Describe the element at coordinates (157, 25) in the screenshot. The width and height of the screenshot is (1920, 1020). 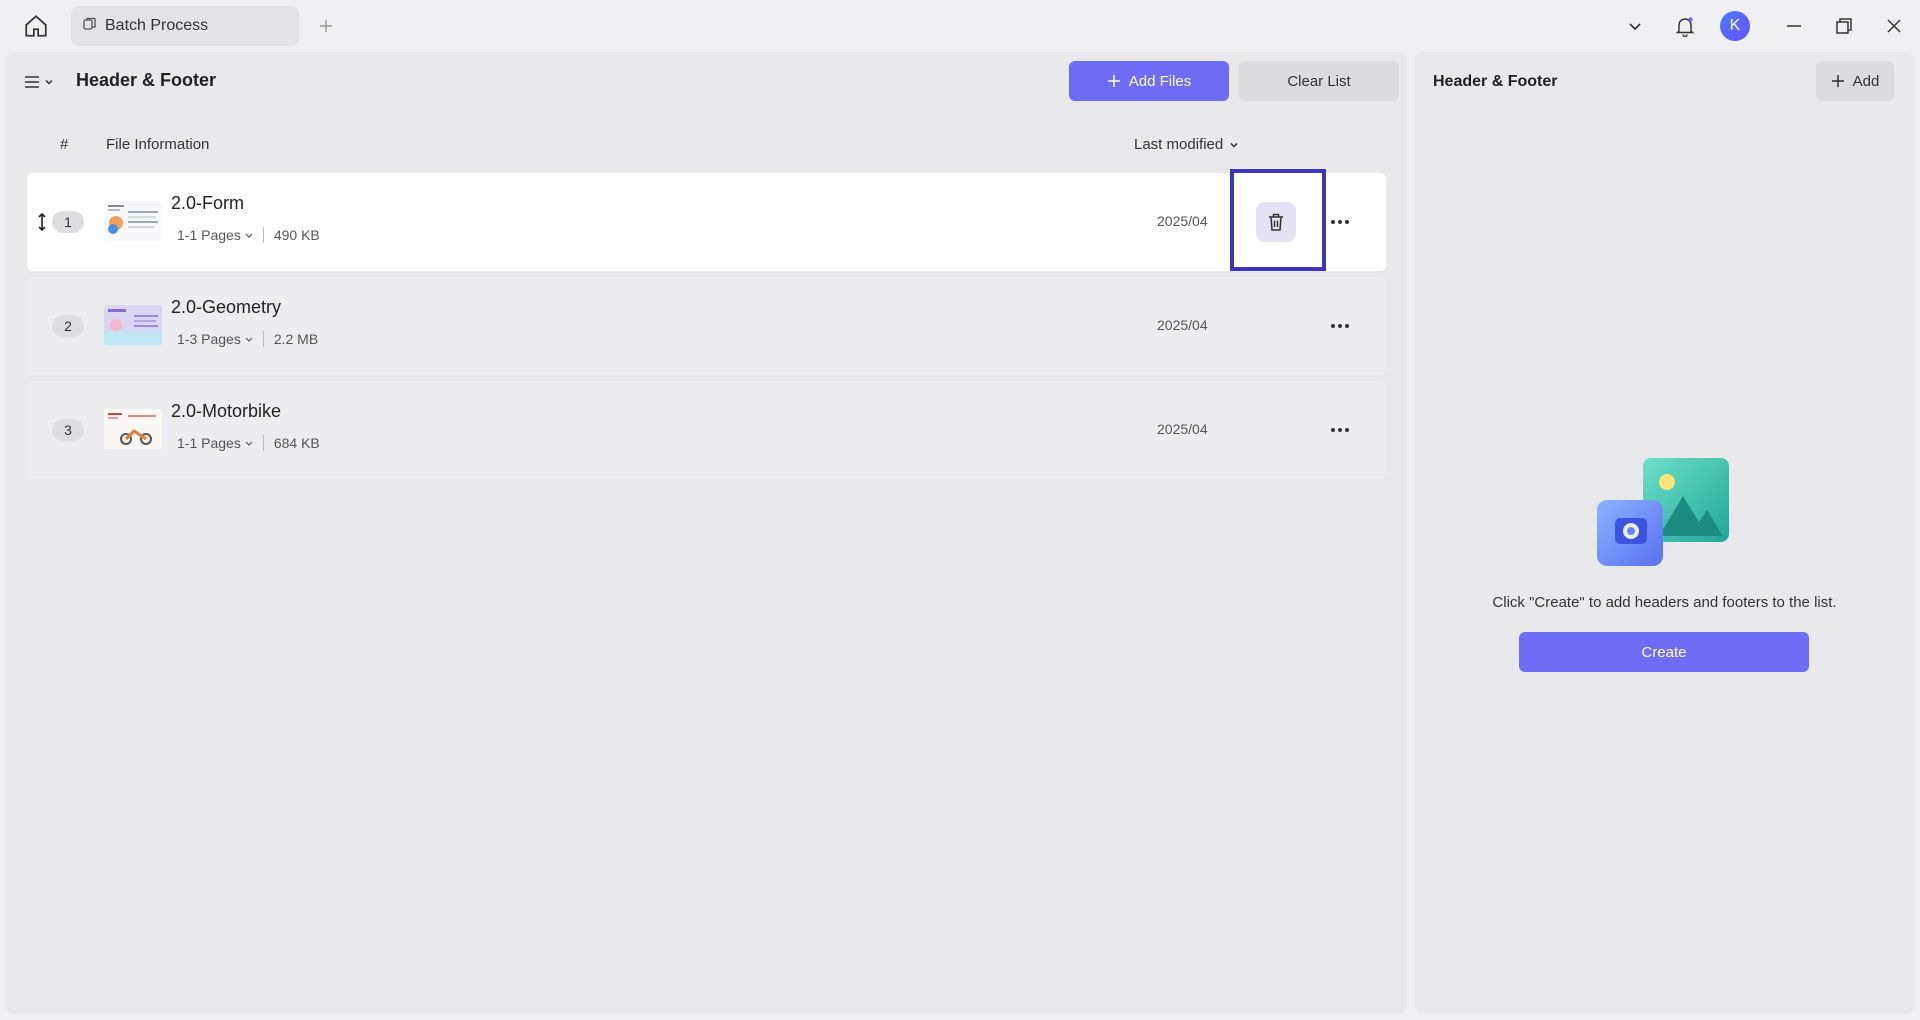
I see `tab-label: Batch Process` at that location.